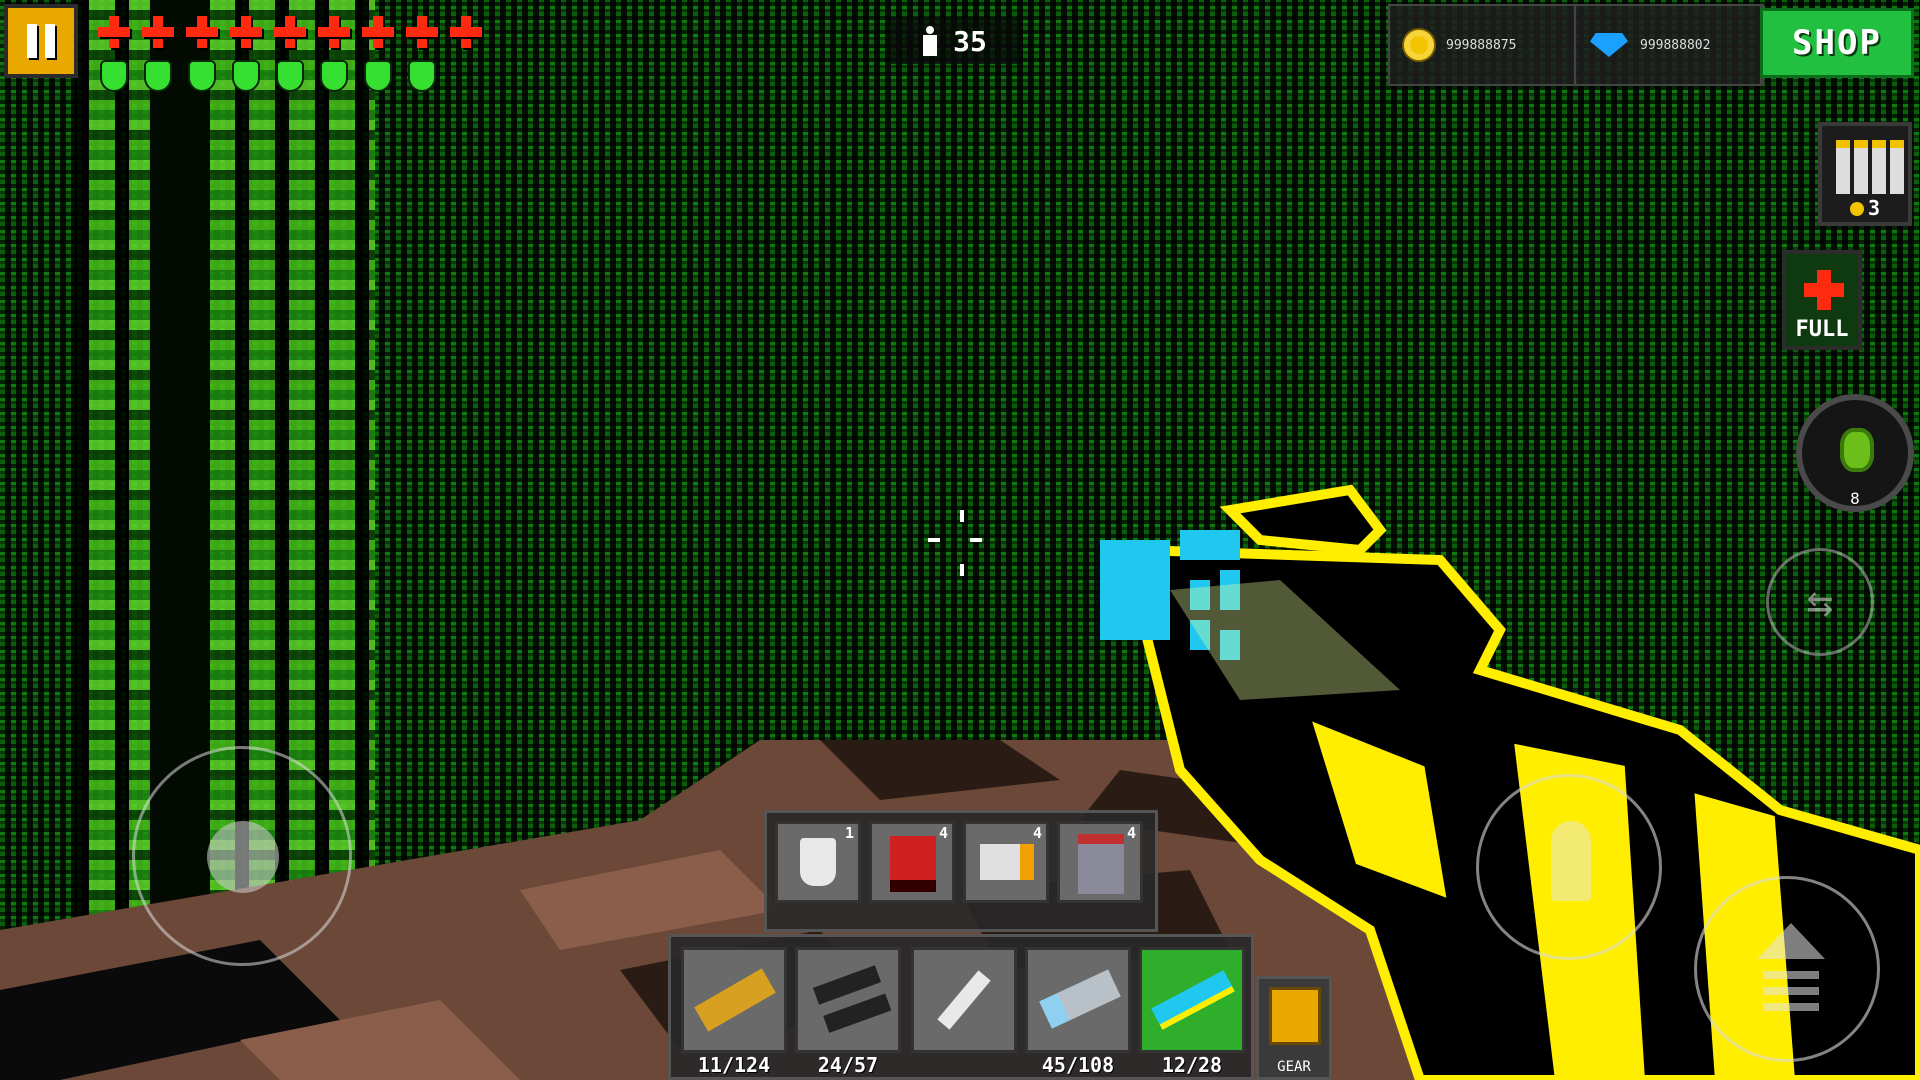  Describe the element at coordinates (961, 871) in the screenshot. I see `gadget-bar: 1 4 4 4` at that location.